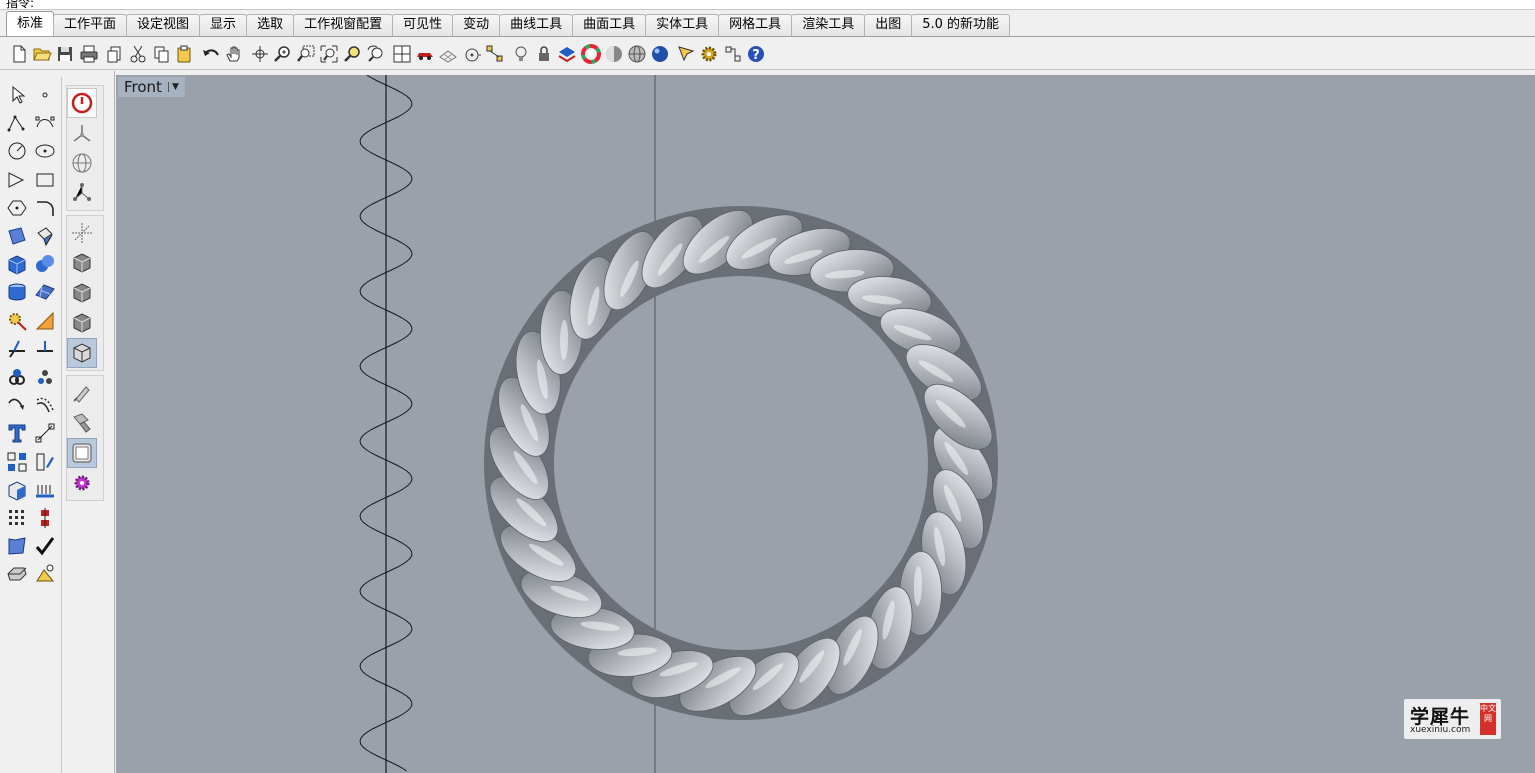 The image size is (1535, 773). I want to click on tab-set-view: 设定视图, so click(163, 25).